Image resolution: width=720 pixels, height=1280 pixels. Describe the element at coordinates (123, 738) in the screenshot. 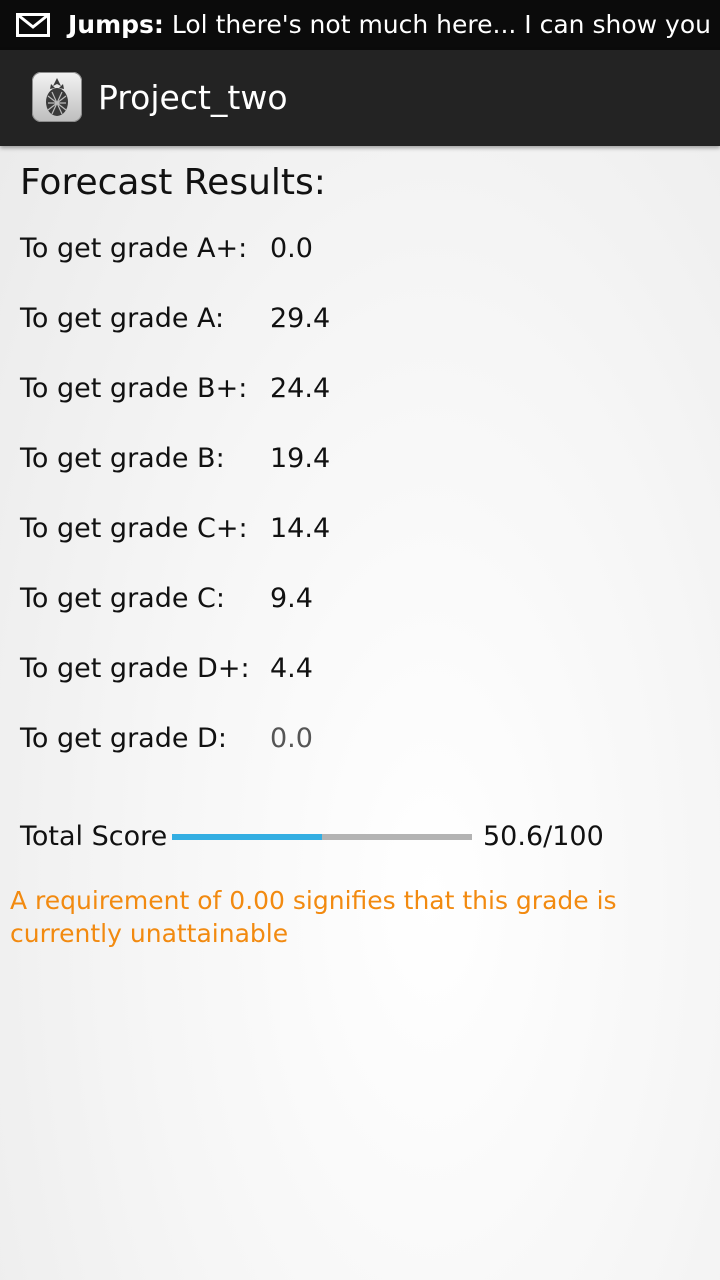

I see `grade-label: To get grade D:` at that location.